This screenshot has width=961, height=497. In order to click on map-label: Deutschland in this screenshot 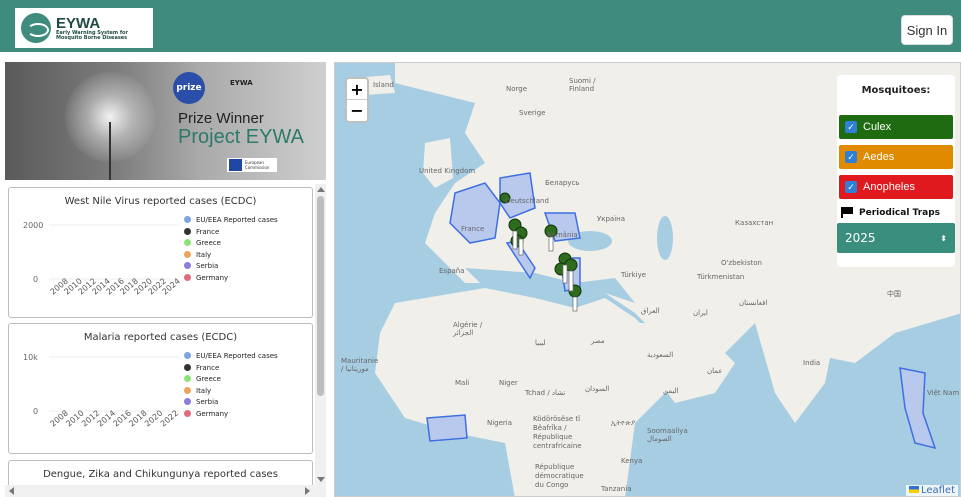, I will do `click(527, 201)`.